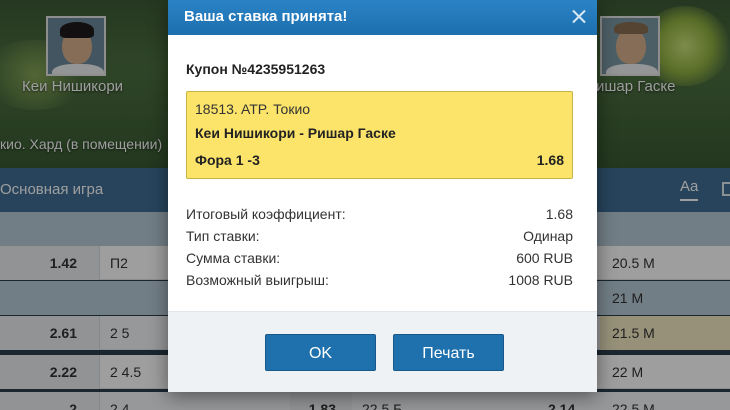 The height and width of the screenshot is (410, 730). Describe the element at coordinates (379, 283) in the screenshot. I see `summary-row: Возможный выигрыш: 1008 RUB` at that location.